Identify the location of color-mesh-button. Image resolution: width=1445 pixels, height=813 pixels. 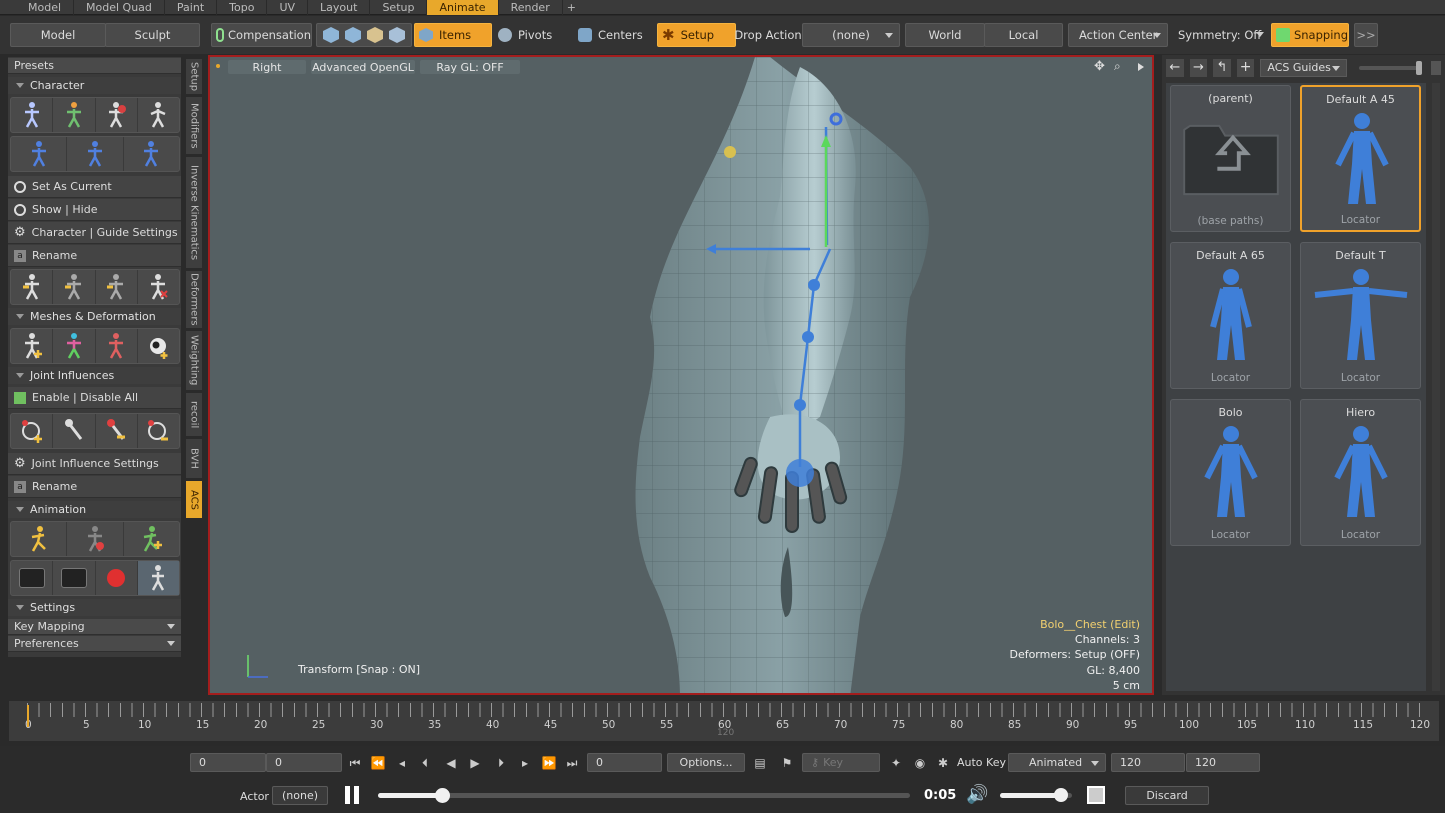
(74, 346).